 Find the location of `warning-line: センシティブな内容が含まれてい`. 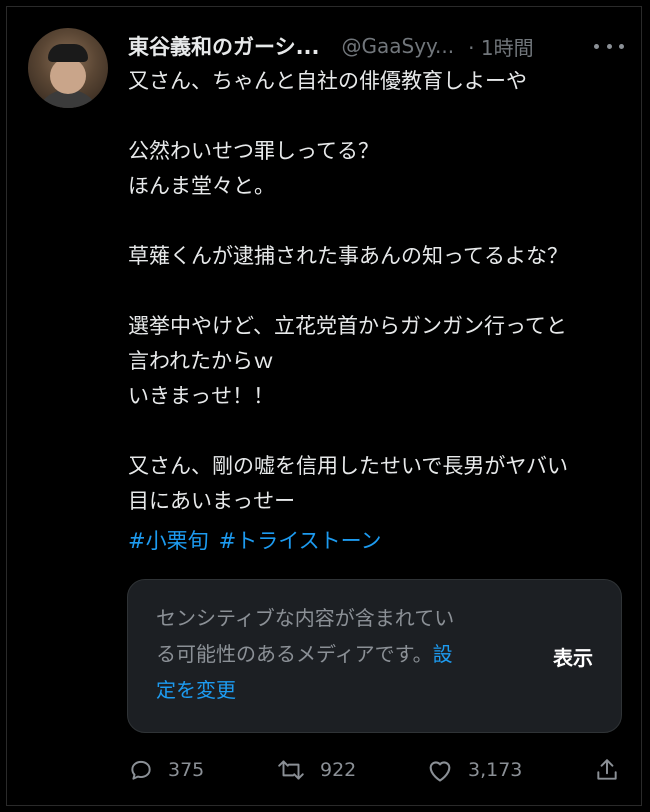

warning-line: センシティブな内容が含まれてい is located at coordinates (305, 618).